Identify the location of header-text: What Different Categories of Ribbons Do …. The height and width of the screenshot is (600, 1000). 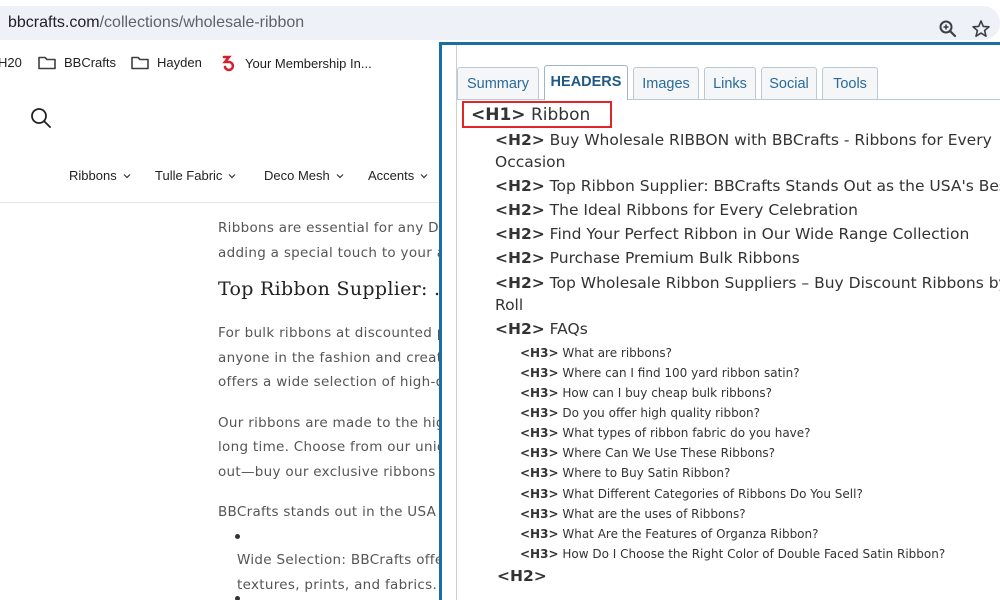
(712, 494).